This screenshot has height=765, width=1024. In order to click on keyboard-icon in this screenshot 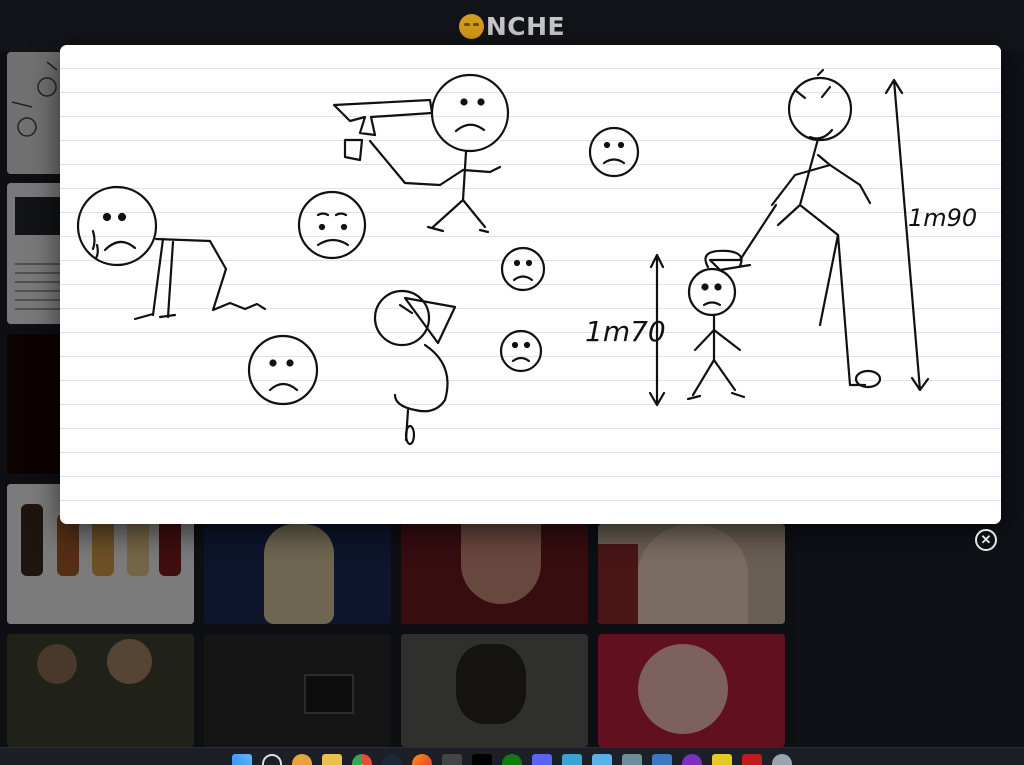, I will do `click(572, 759)`.